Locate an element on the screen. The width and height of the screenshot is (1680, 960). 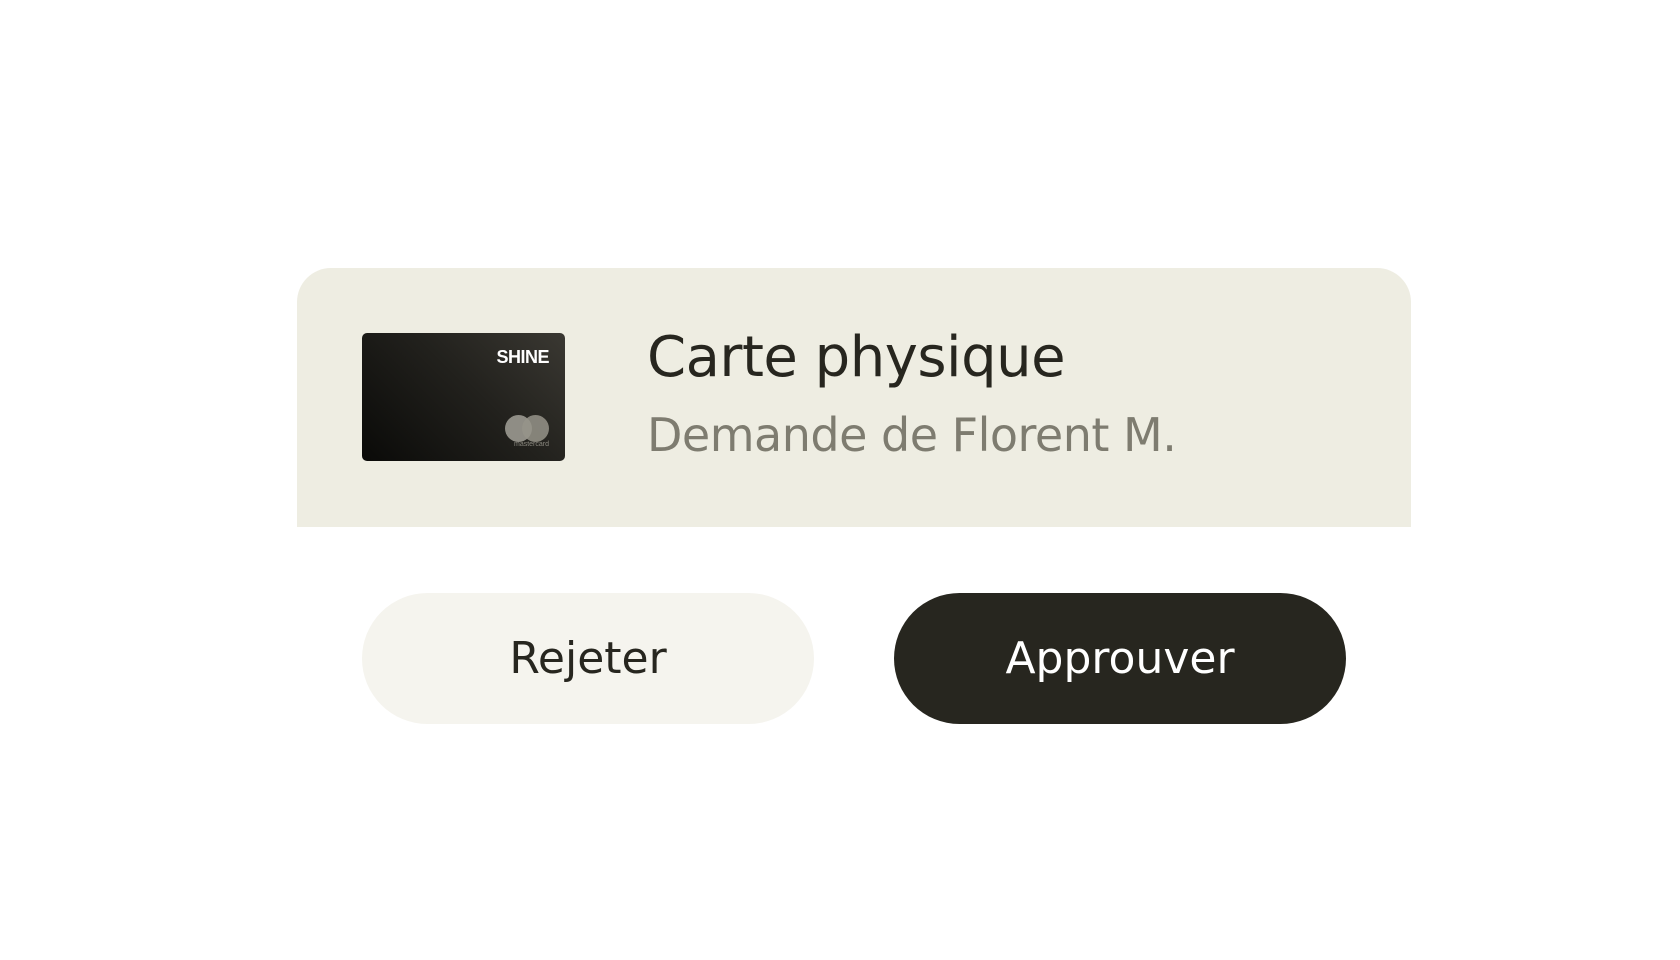
mastercard-right-circle is located at coordinates (535, 428).